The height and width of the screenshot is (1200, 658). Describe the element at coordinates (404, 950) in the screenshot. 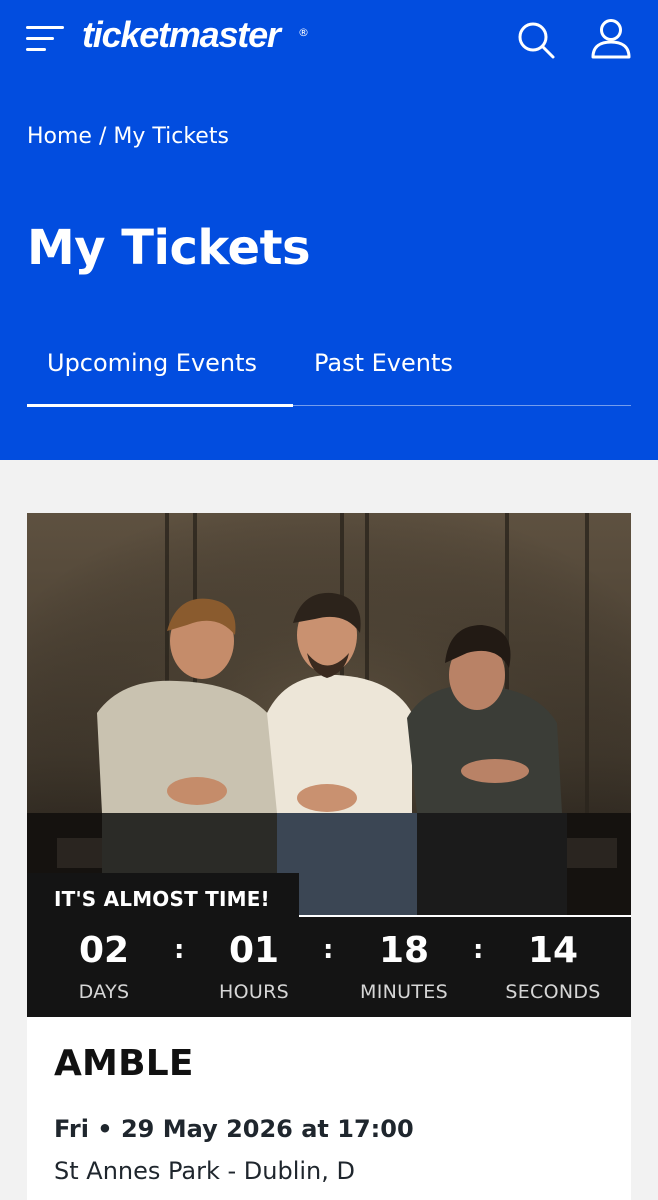

I see `countdown-minutes-value: 18` at that location.